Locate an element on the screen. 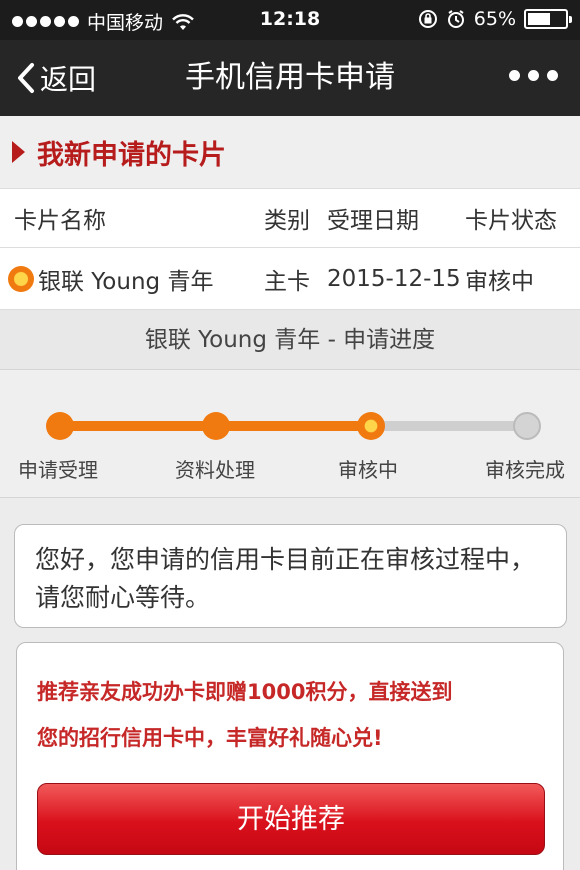 The height and width of the screenshot is (870, 580). section-header: 我新申请的卡片 is located at coordinates (290, 152).